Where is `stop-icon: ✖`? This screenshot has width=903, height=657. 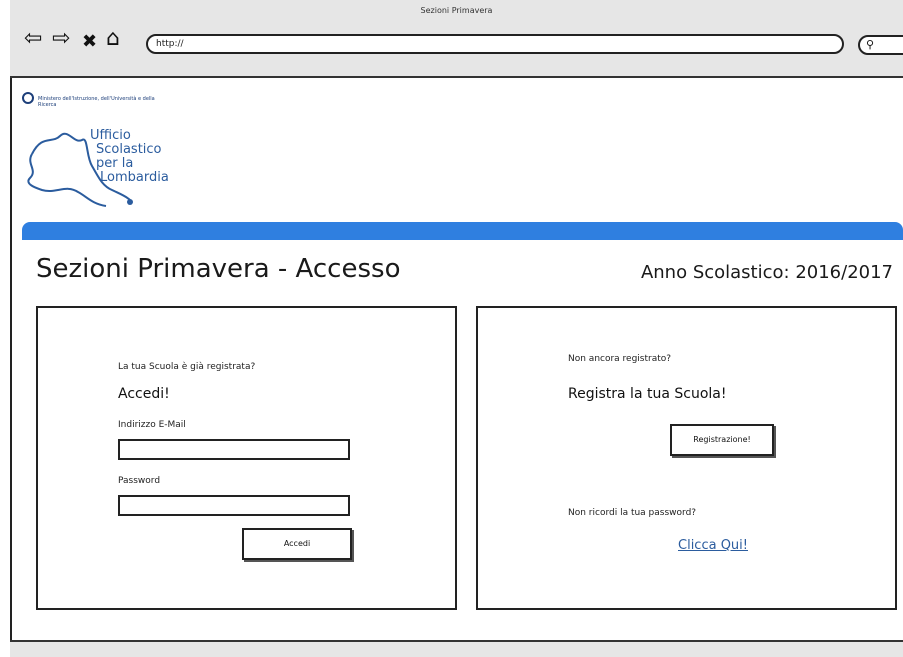 stop-icon: ✖ is located at coordinates (89, 42).